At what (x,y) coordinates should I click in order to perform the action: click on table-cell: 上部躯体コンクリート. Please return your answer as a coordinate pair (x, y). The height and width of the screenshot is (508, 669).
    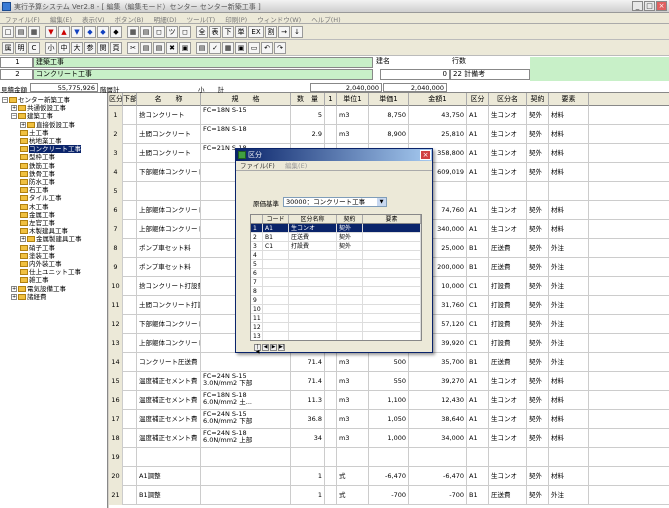
    Looking at the image, I should click on (169, 229).